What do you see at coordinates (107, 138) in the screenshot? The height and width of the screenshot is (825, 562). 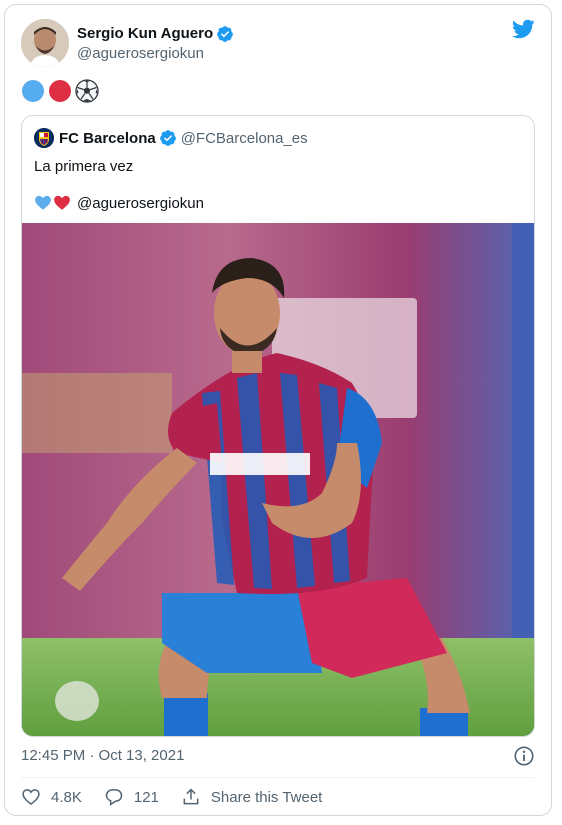 I see `quoted-author-name: FC Barcelona` at bounding box center [107, 138].